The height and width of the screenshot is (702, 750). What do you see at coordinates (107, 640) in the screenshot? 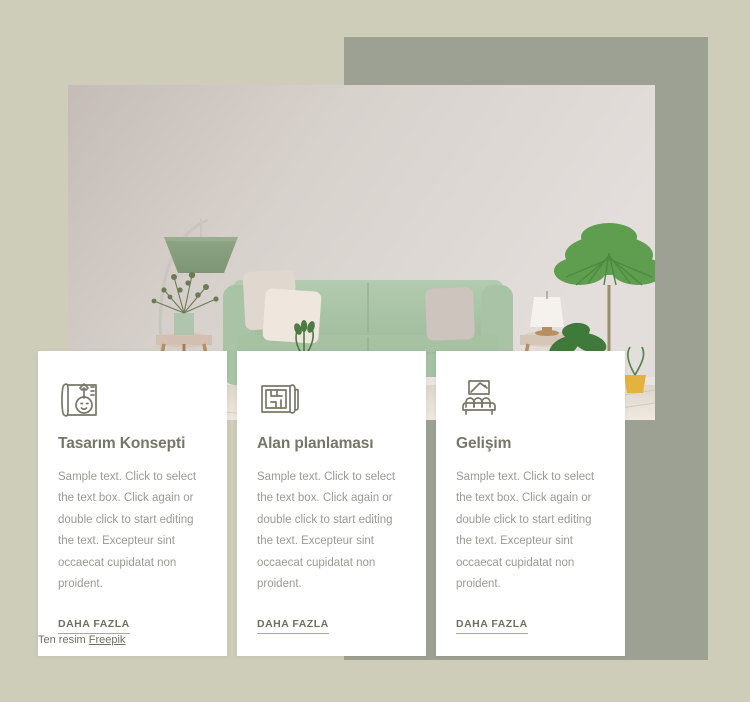
I see `freepik-link: Freepik` at bounding box center [107, 640].